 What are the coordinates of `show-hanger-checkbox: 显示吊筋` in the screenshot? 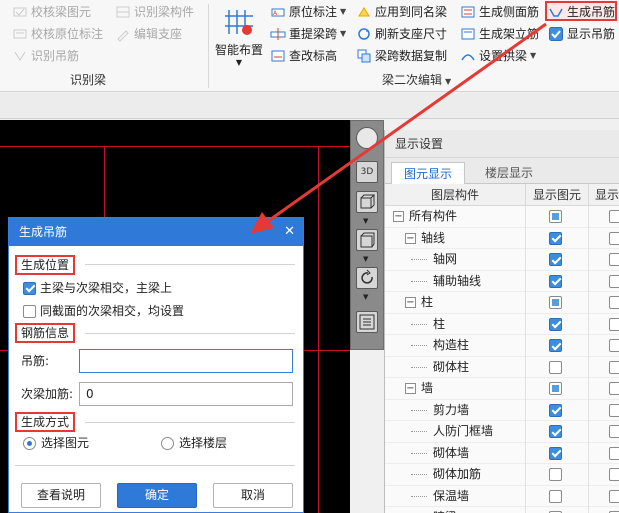 It's located at (581, 34).